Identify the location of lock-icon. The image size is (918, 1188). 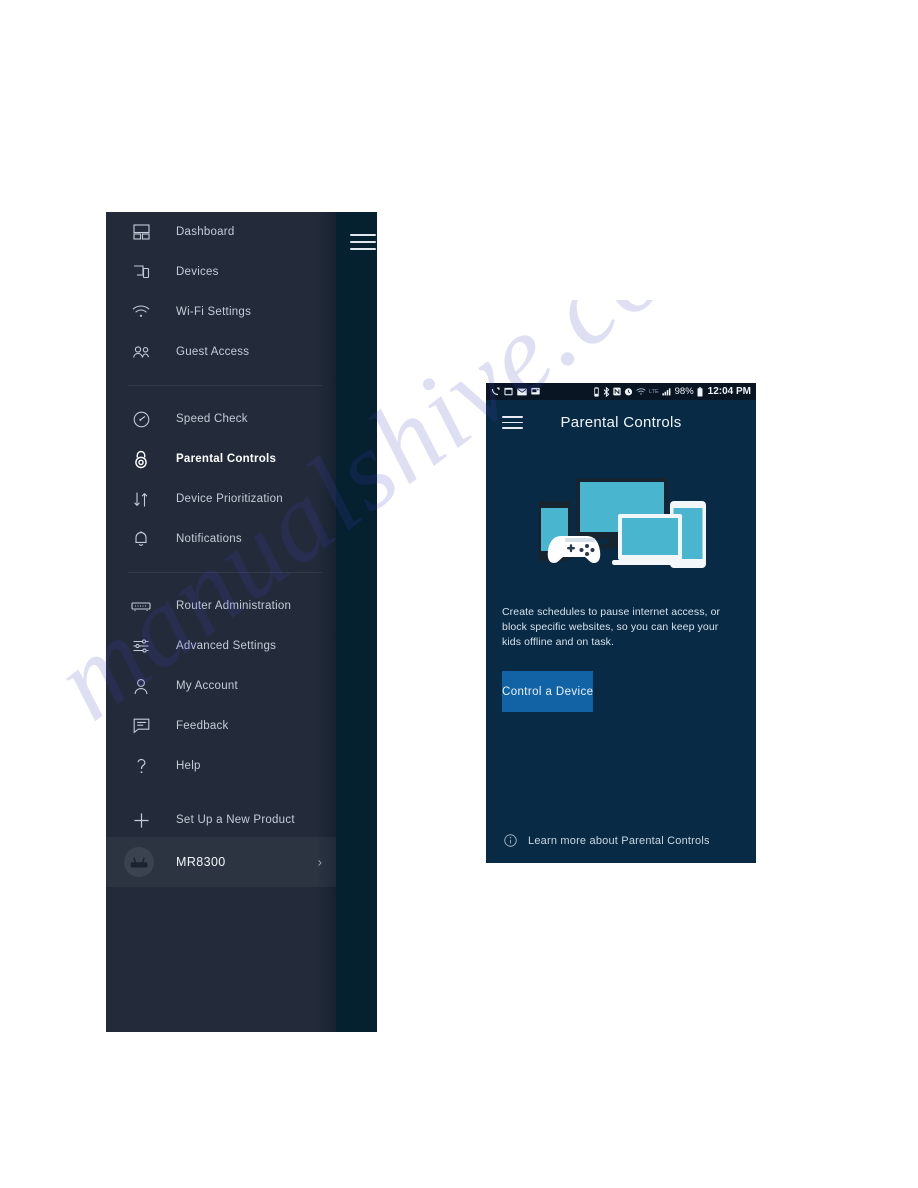
(141, 459).